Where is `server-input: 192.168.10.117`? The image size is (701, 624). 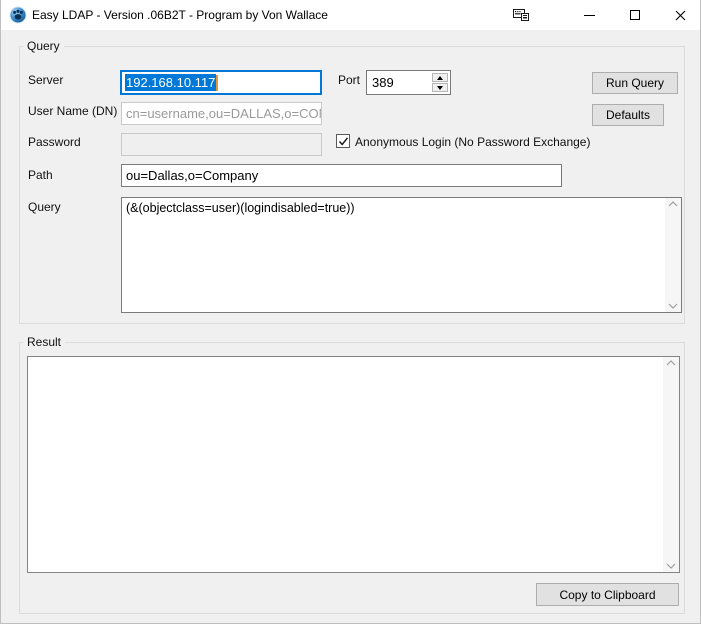
server-input: 192.168.10.117 is located at coordinates (221, 82).